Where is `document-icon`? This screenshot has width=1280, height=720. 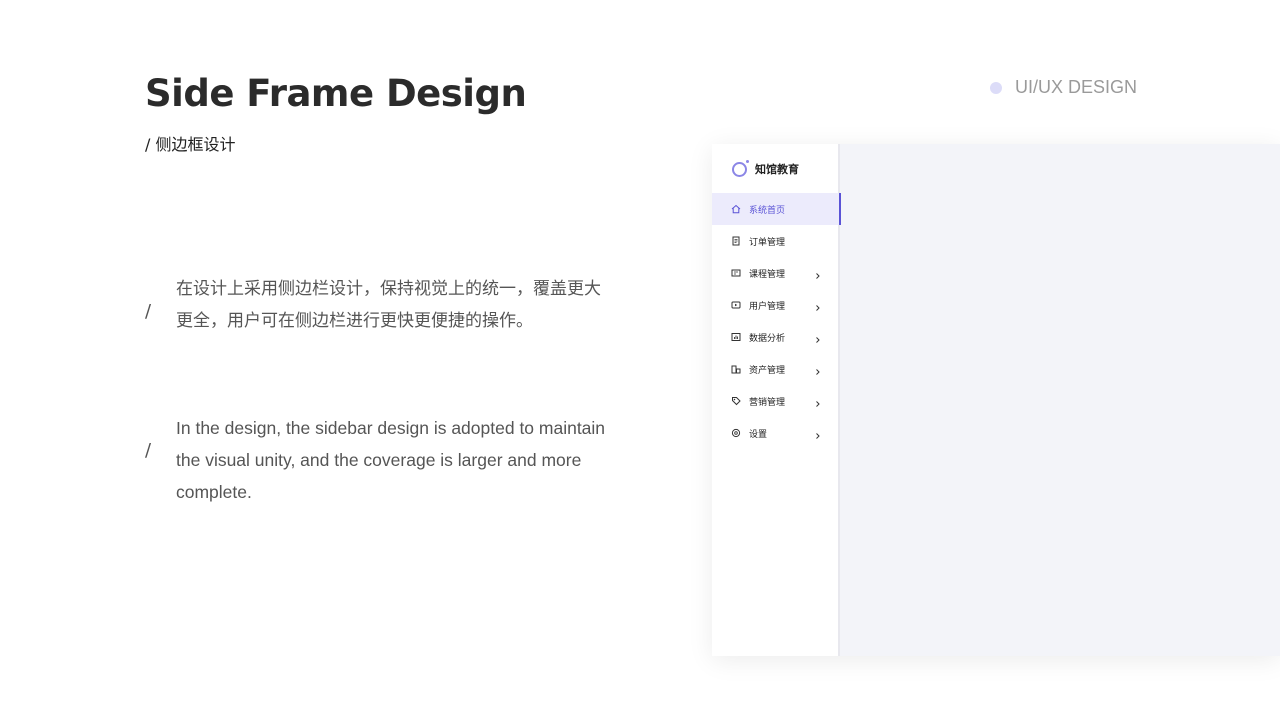 document-icon is located at coordinates (735, 241).